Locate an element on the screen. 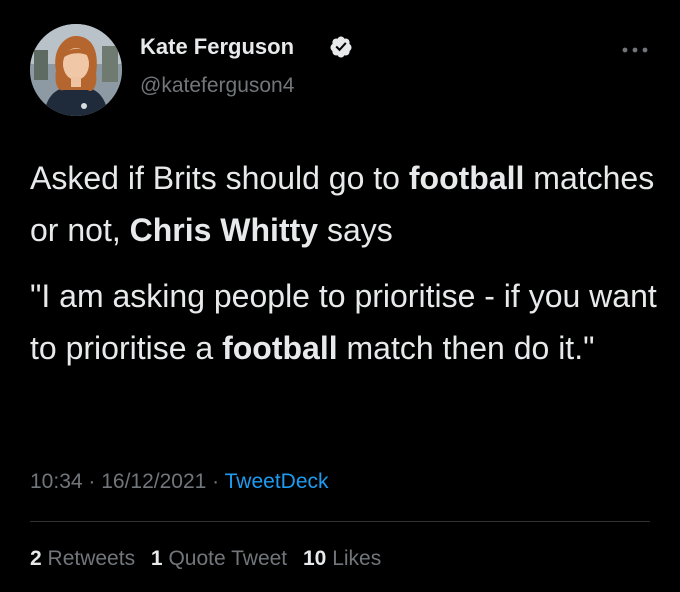 The image size is (680, 592). tweet-date: 16/12/2021 is located at coordinates (153, 481).